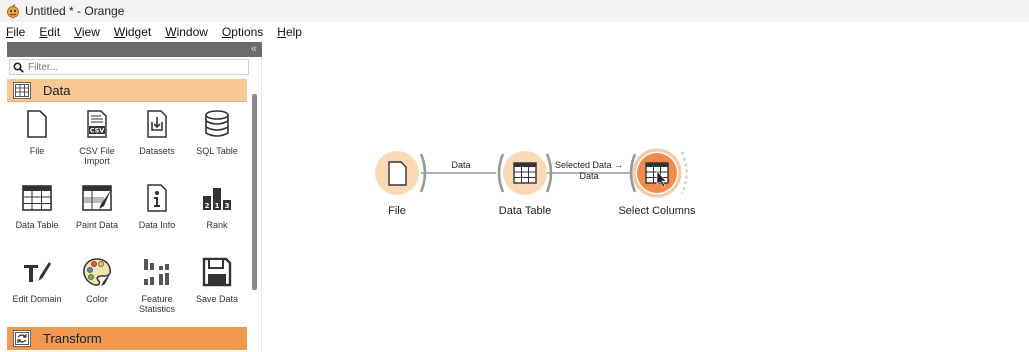  Describe the element at coordinates (397, 211) in the screenshot. I see `node-label-file: File` at that location.